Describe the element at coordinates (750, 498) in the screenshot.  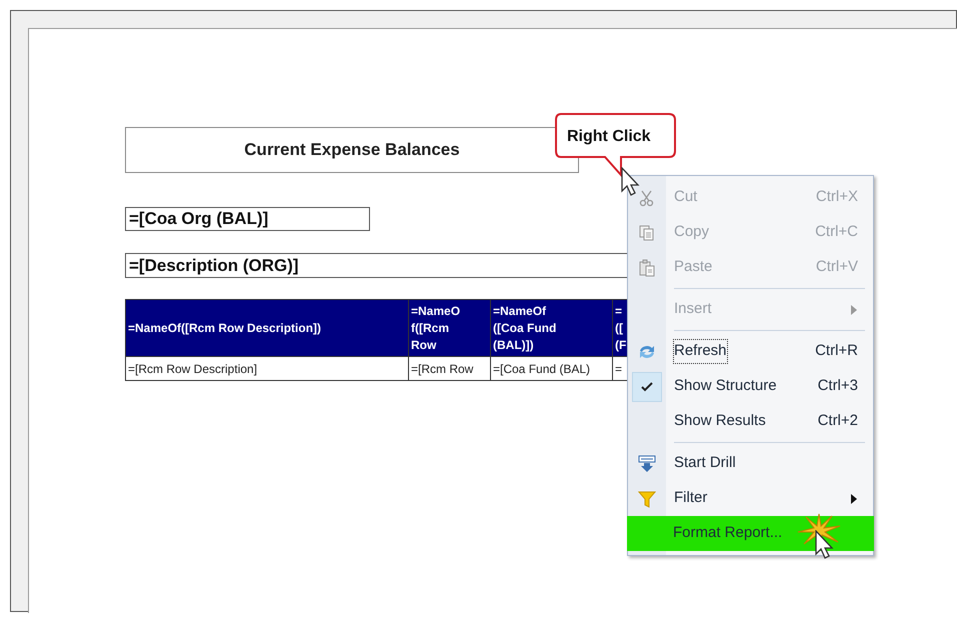
I see `menu-item: Filter` at that location.